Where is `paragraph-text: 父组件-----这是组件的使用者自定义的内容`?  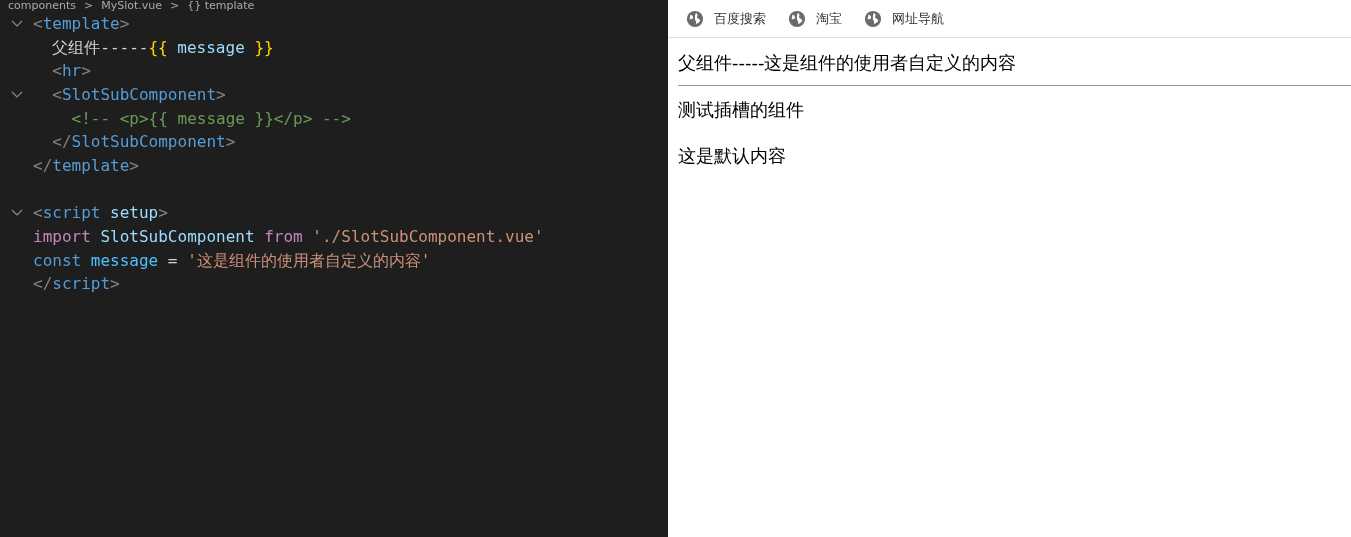
paragraph-text: 父组件-----这是组件的使用者自定义的内容 is located at coordinates (848, 63).